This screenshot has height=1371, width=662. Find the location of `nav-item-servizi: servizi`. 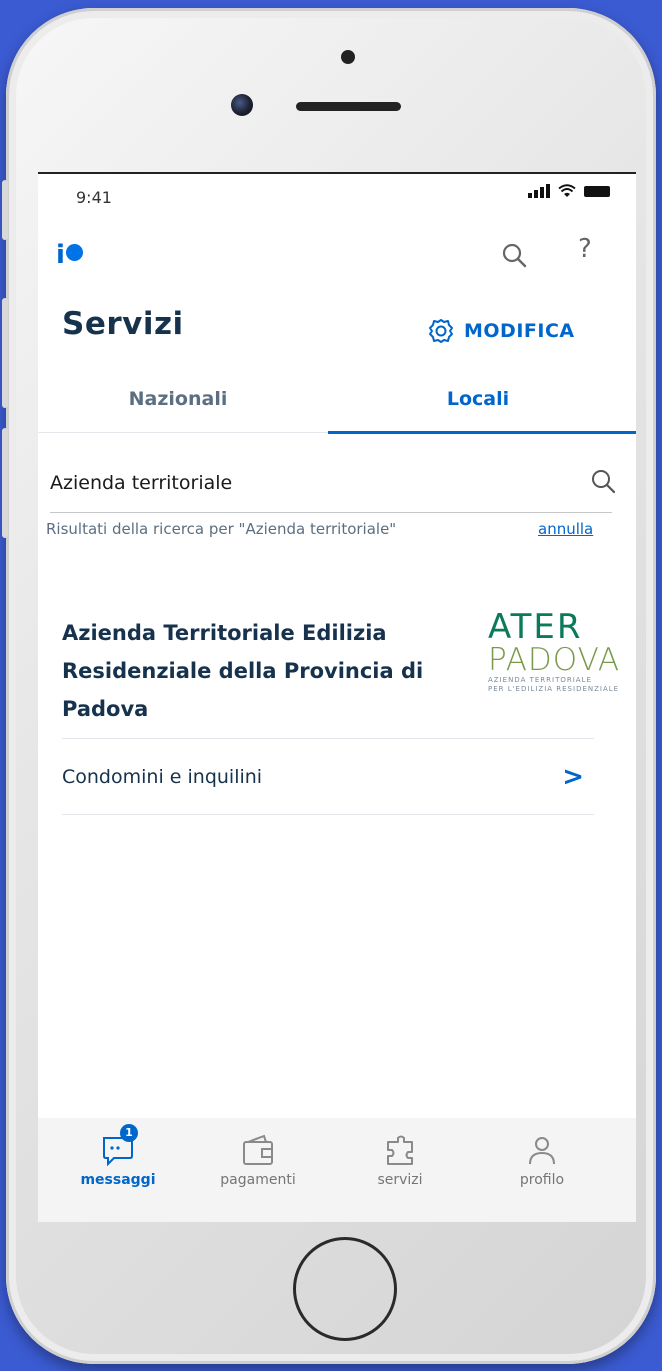

nav-item-servizi: servizi is located at coordinates (400, 1158).